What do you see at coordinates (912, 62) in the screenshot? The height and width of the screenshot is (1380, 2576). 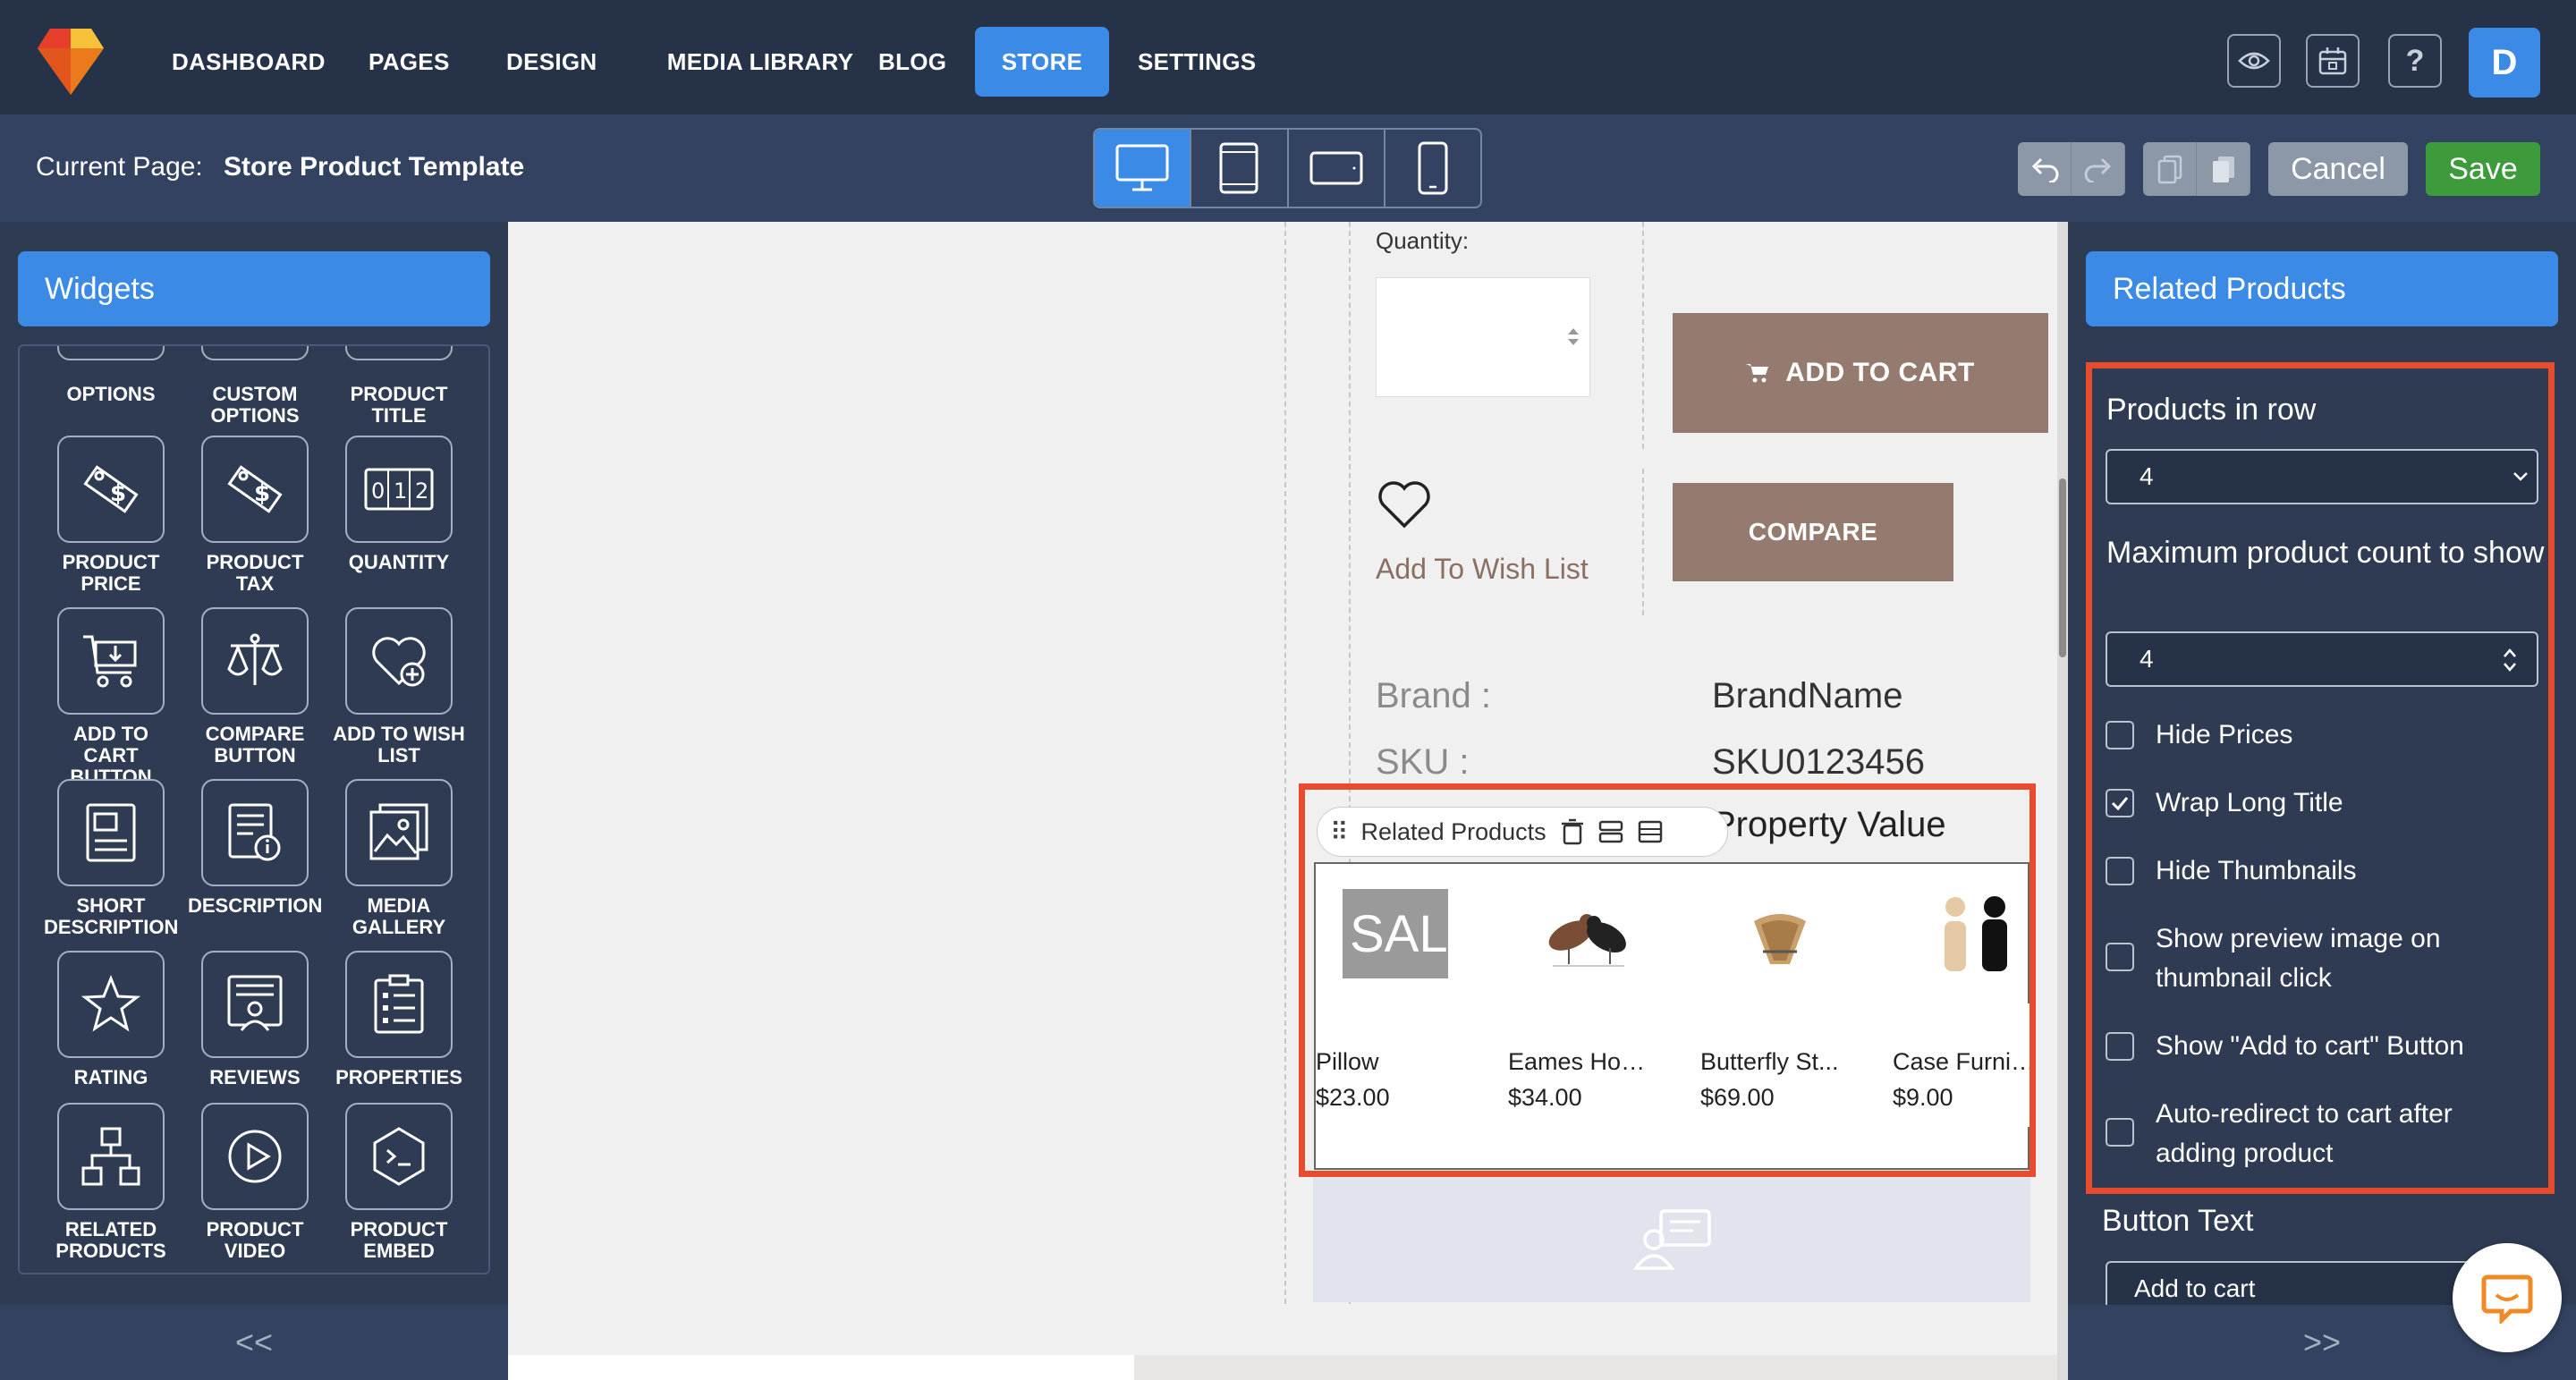 I see `nav-blog: BLOG` at bounding box center [912, 62].